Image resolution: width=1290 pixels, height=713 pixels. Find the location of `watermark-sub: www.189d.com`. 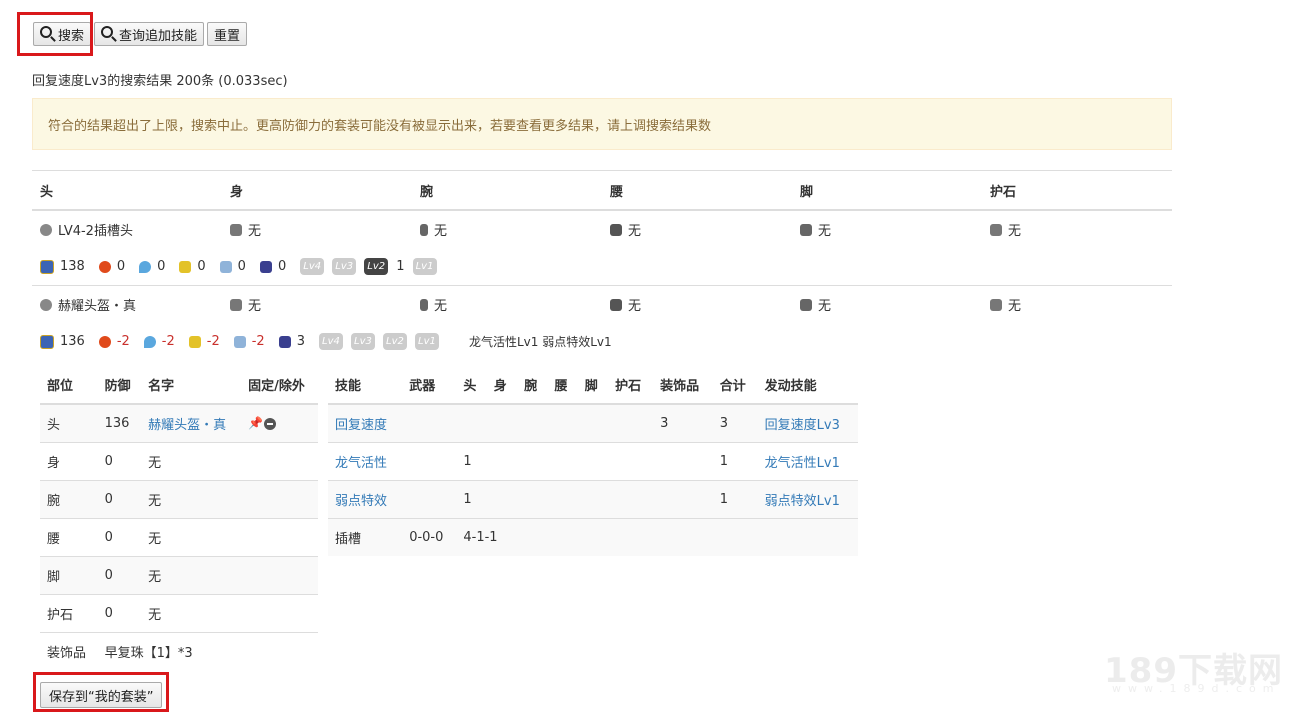

watermark-sub: www.189d.com is located at coordinates (1196, 688).